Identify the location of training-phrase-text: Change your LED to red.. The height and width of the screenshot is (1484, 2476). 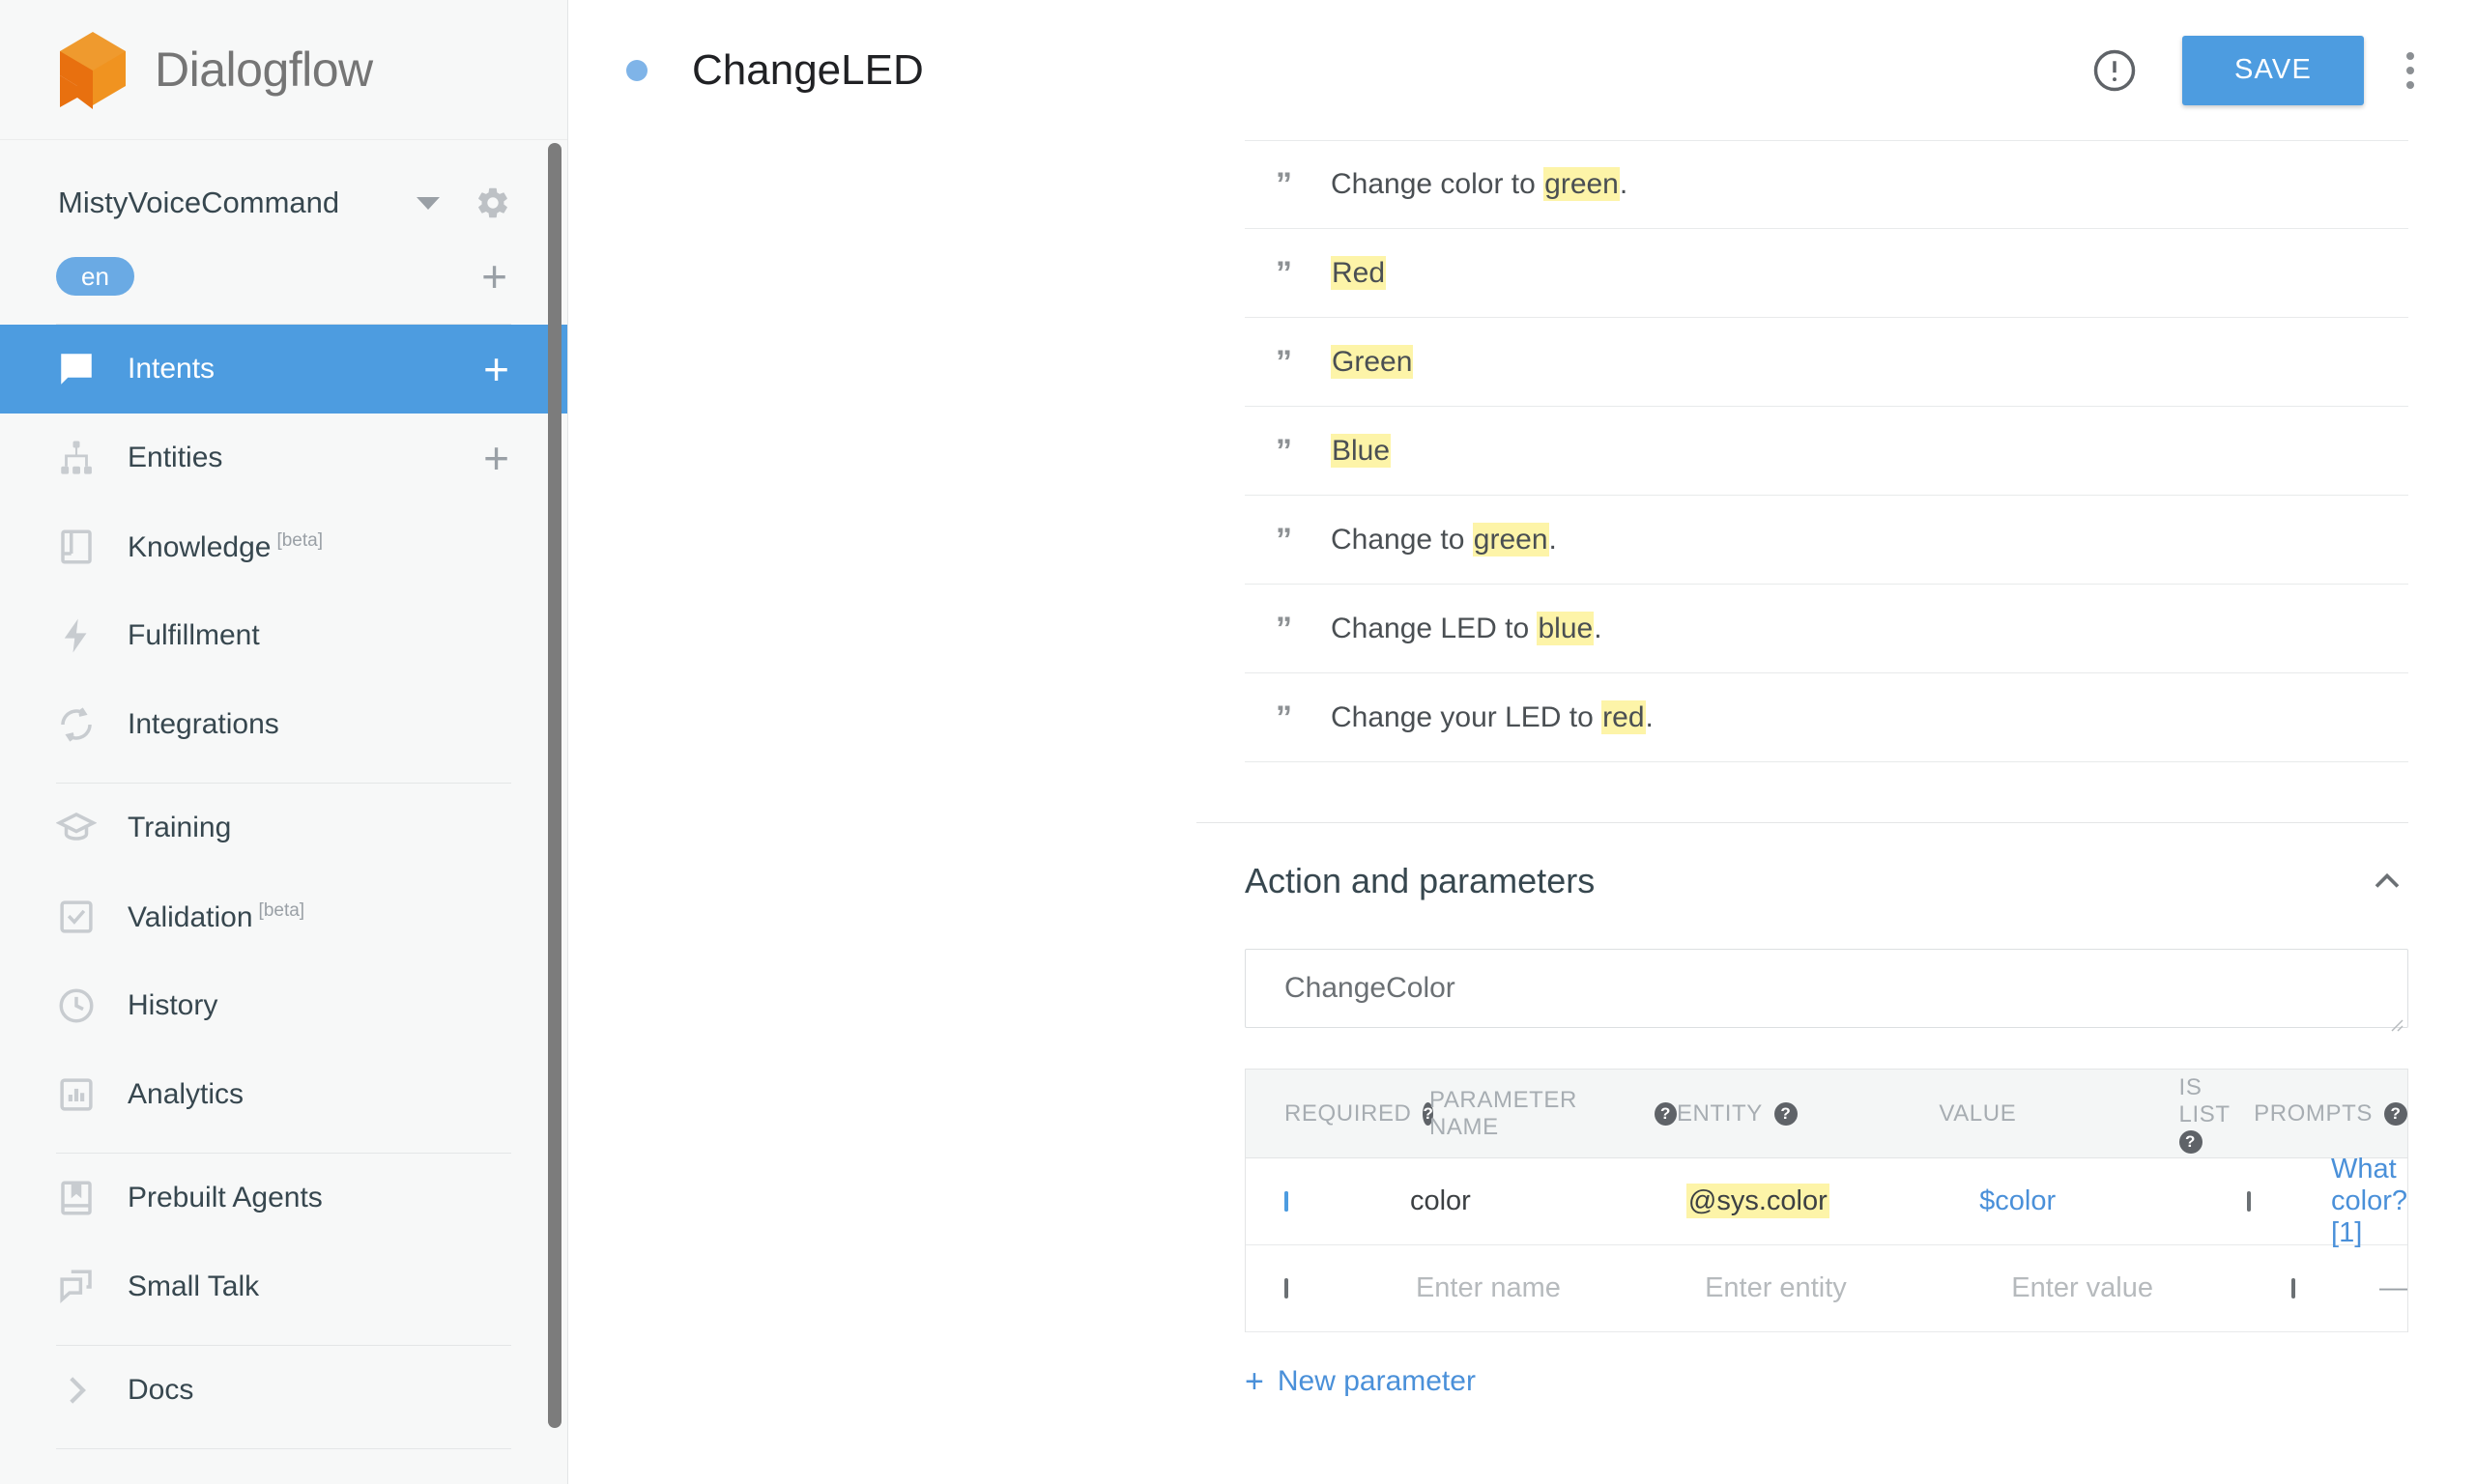
(1492, 717).